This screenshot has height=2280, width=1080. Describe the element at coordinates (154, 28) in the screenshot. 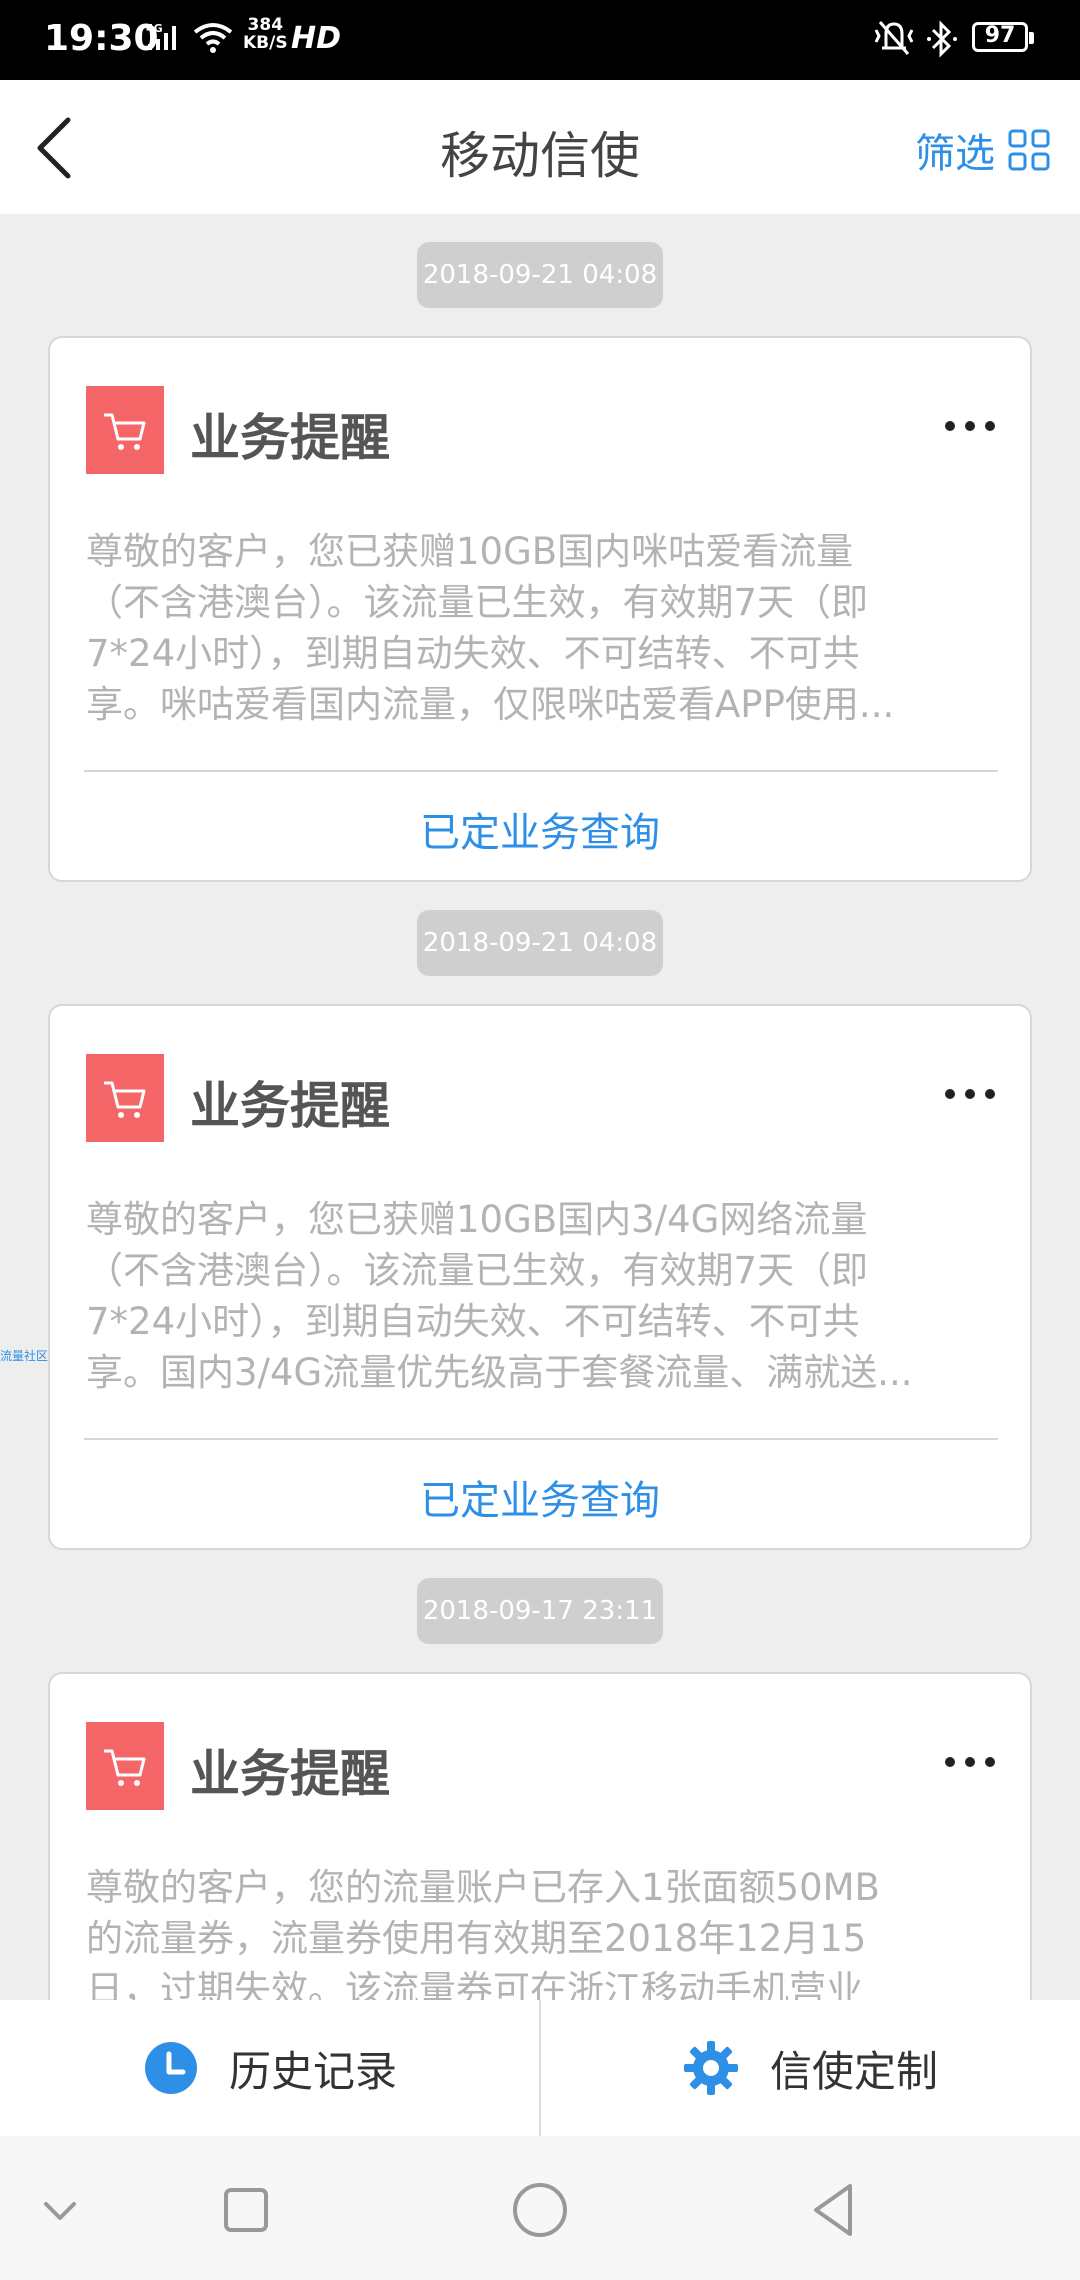

I see `network-type-label: 4G` at that location.